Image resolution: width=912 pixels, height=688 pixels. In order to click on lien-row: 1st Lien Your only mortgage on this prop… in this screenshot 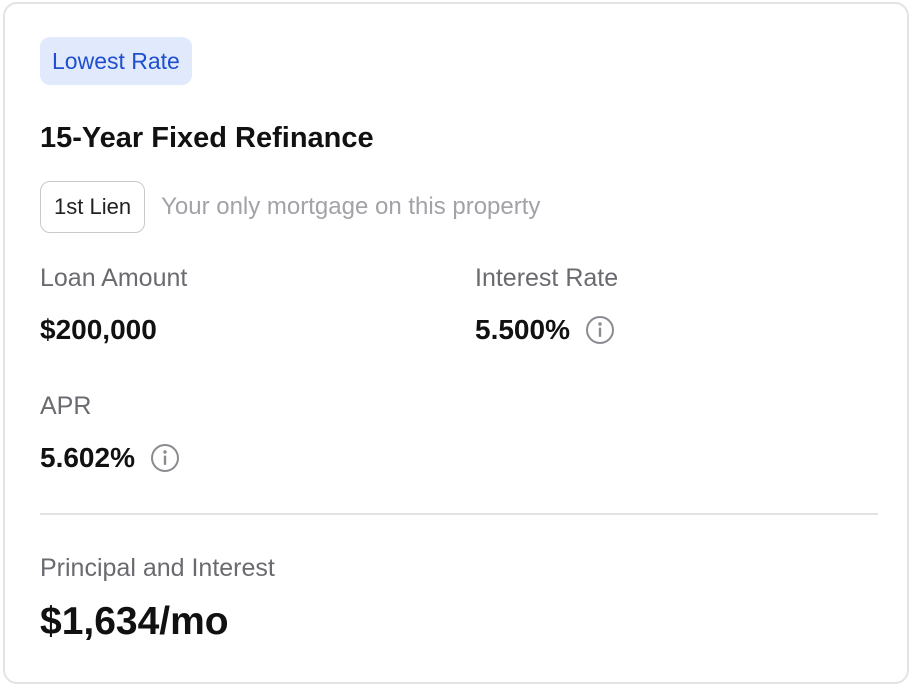, I will do `click(290, 207)`.